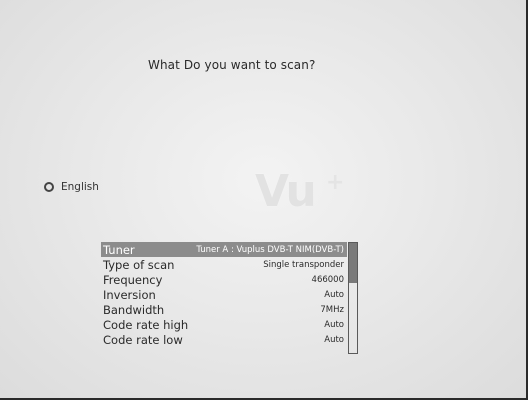 The image size is (528, 400). I want to click on config-row-value: 466000, so click(327, 279).